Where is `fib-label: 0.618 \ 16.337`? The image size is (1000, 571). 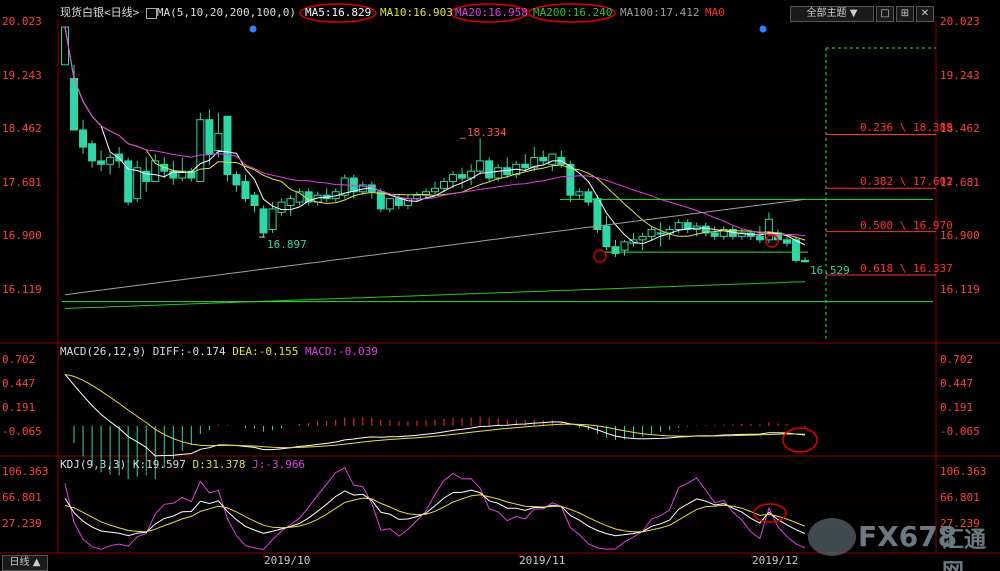
fib-label: 0.618 \ 16.337 is located at coordinates (906, 269).